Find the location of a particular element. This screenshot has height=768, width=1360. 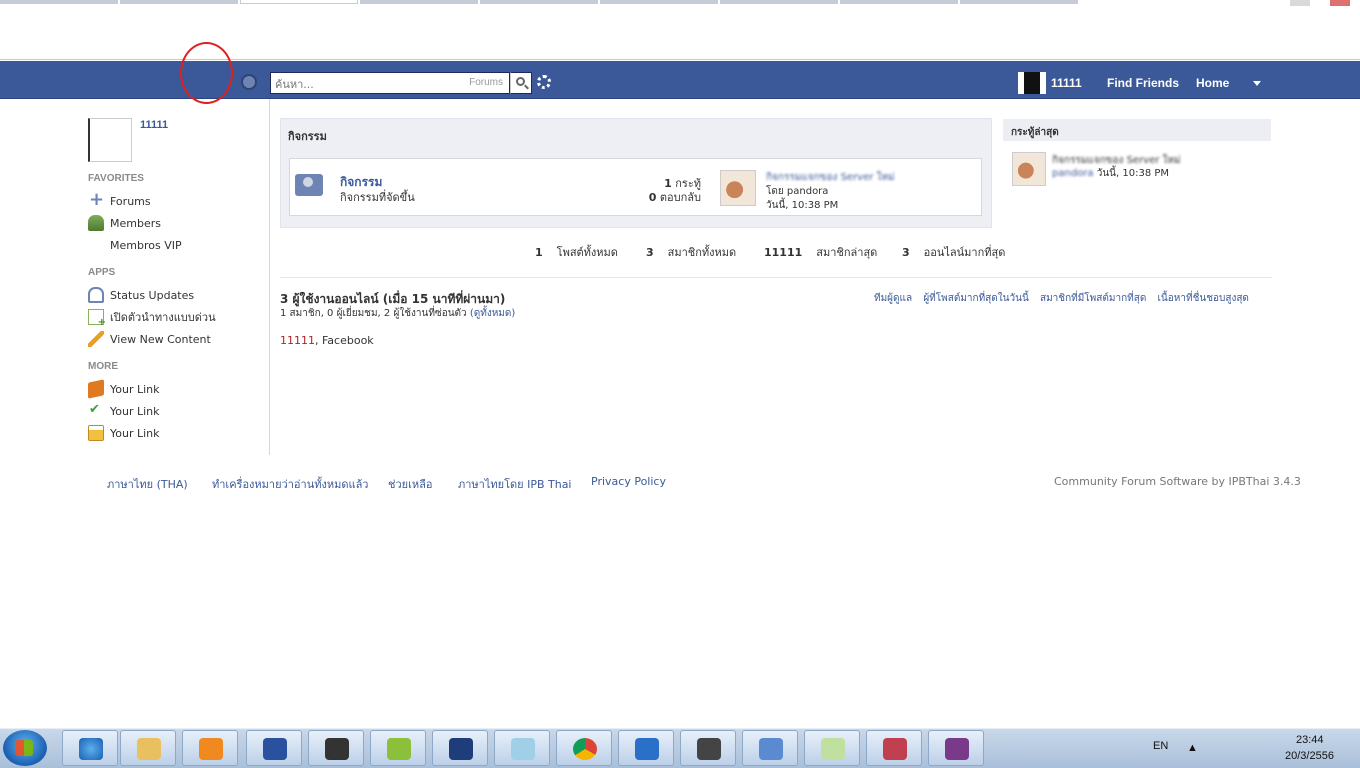

search-field: Forums is located at coordinates (390, 83).